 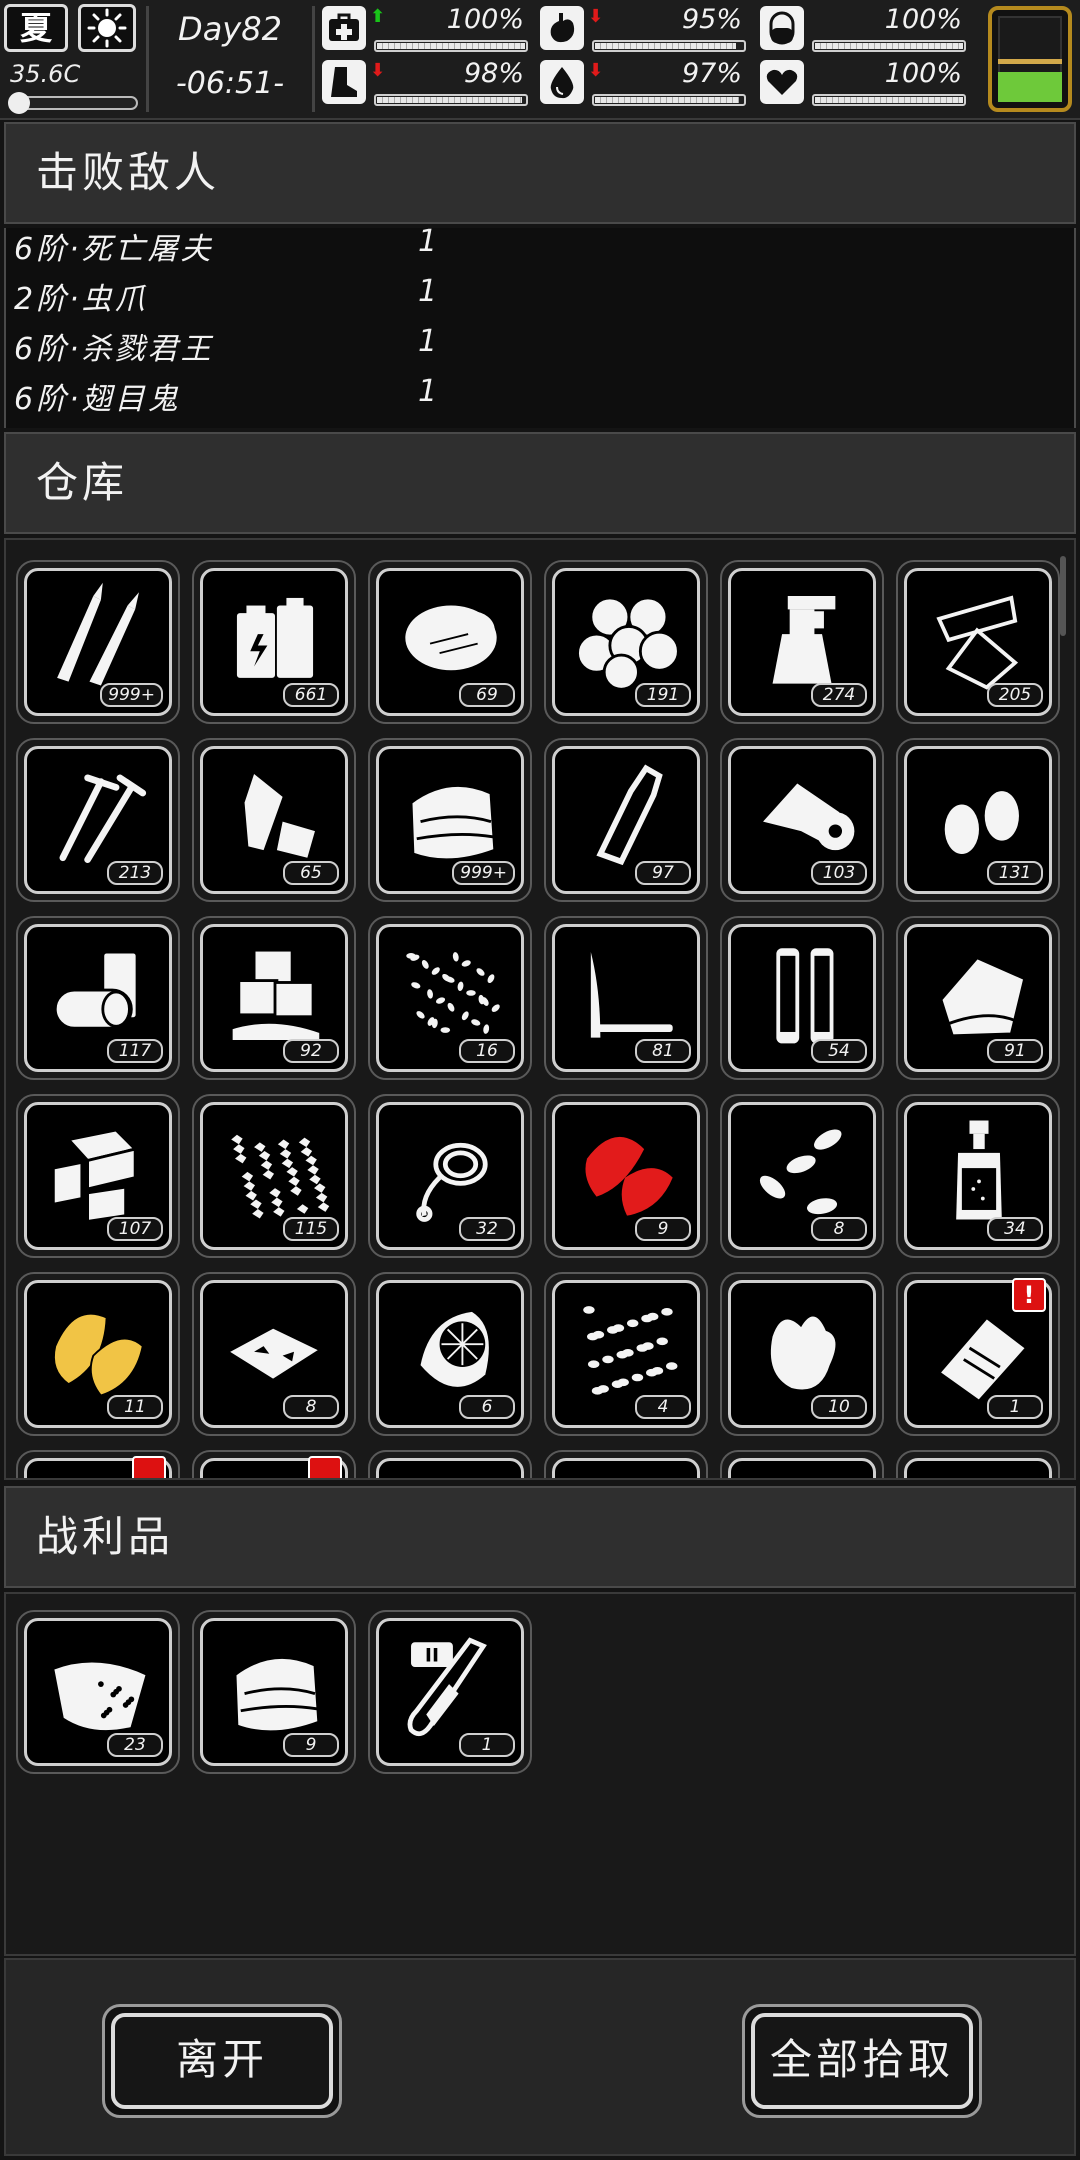 I want to click on stat-value: 100%, so click(x=923, y=73).